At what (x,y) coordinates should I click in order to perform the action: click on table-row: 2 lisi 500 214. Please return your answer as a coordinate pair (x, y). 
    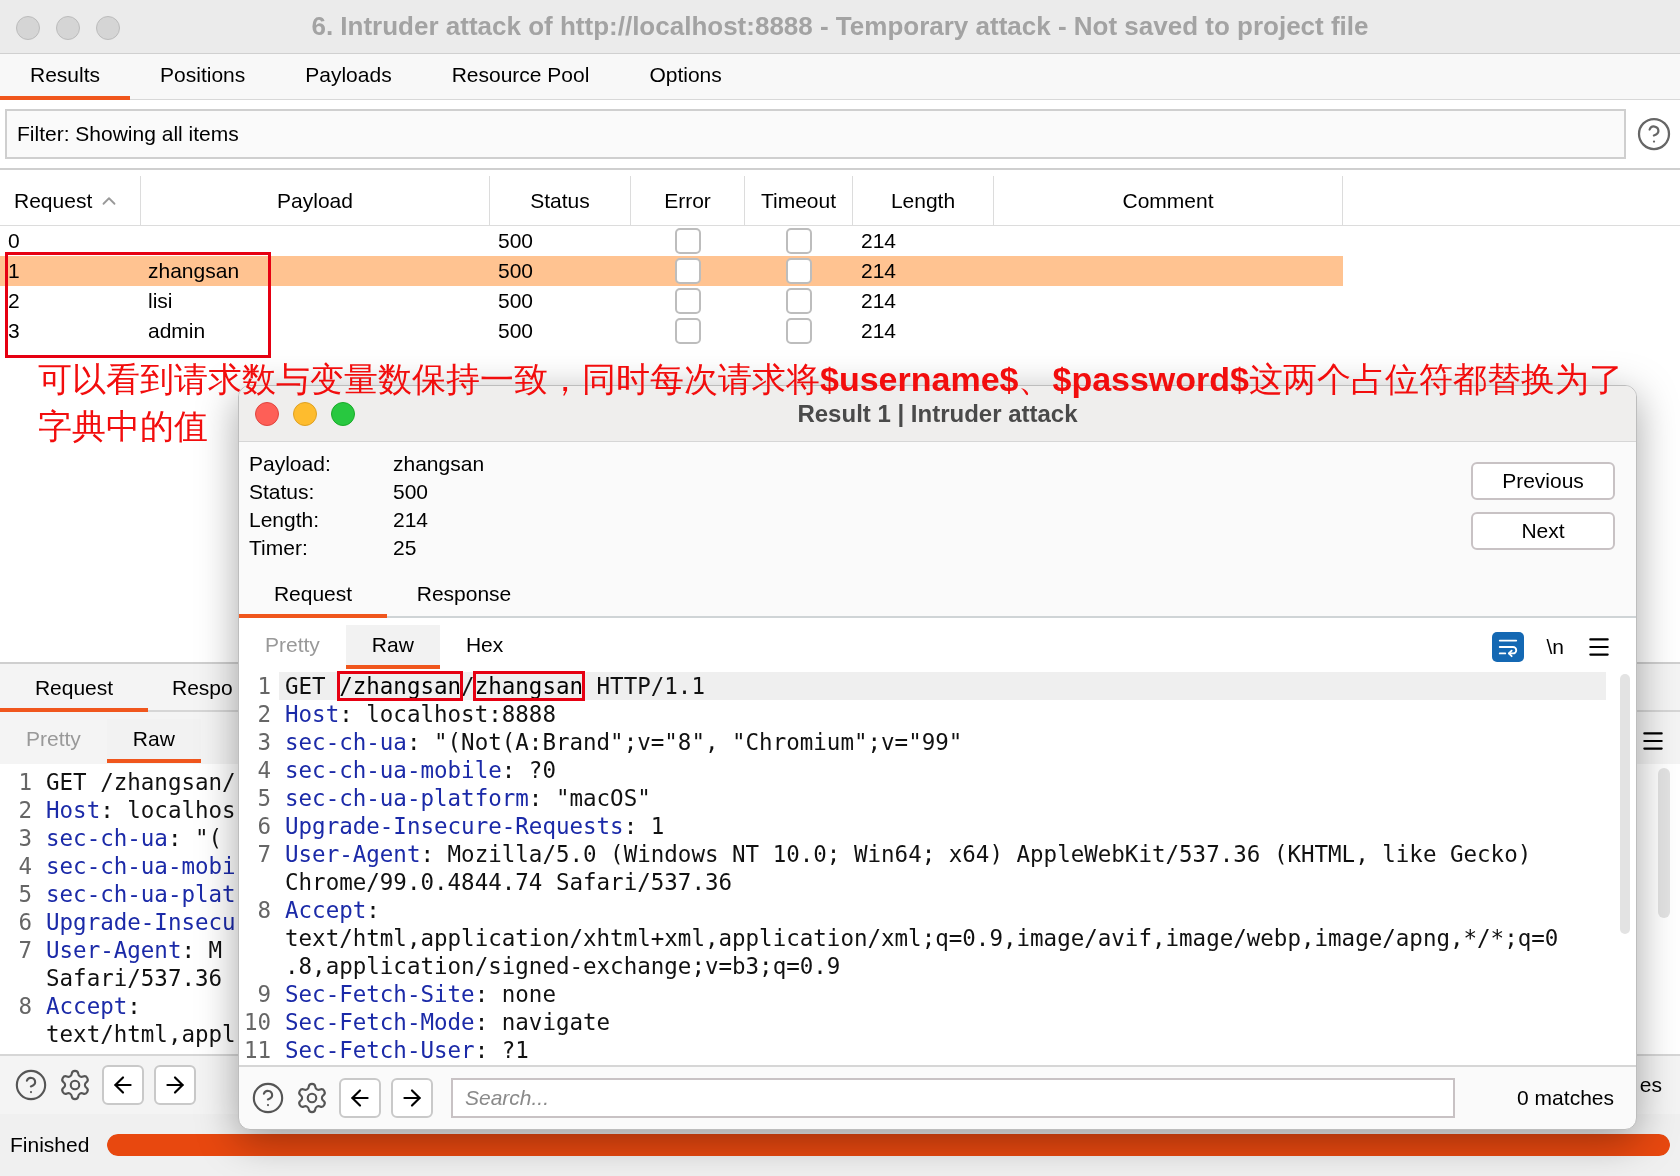
    Looking at the image, I should click on (671, 301).